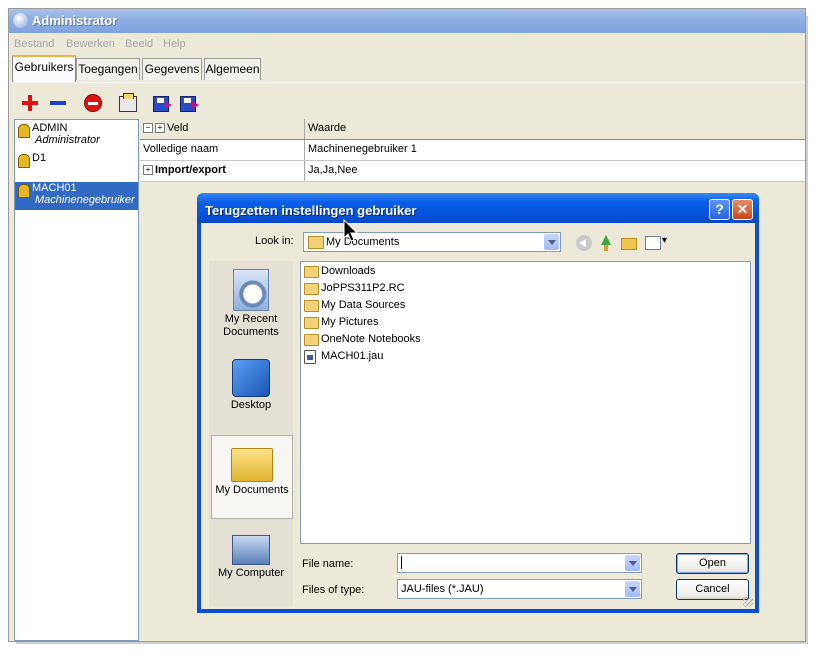  Describe the element at coordinates (20, 20) in the screenshot. I see `app-user-icon` at that location.